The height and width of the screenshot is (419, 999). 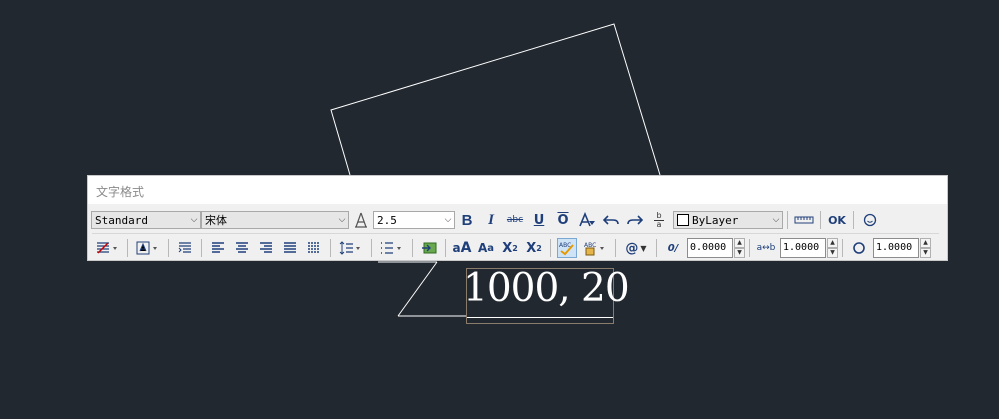 I want to click on ruler-icon, so click(x=804, y=220).